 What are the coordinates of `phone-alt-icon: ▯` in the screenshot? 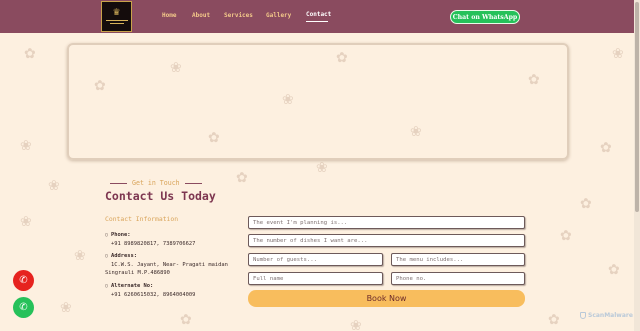 It's located at (107, 286).